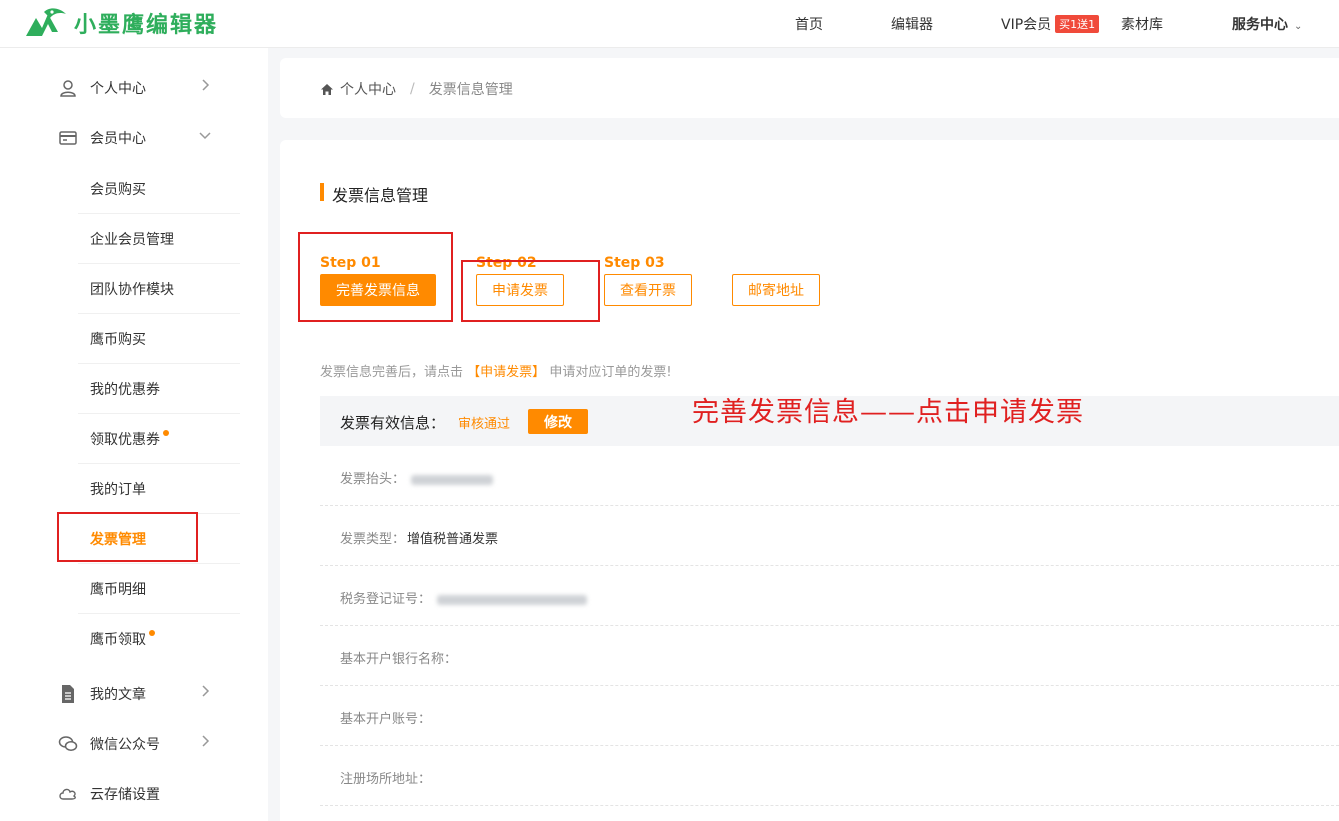 The height and width of the screenshot is (821, 1339). Describe the element at coordinates (392, 372) in the screenshot. I see `tip-text-before: 发票信息完善后，请点击` at that location.